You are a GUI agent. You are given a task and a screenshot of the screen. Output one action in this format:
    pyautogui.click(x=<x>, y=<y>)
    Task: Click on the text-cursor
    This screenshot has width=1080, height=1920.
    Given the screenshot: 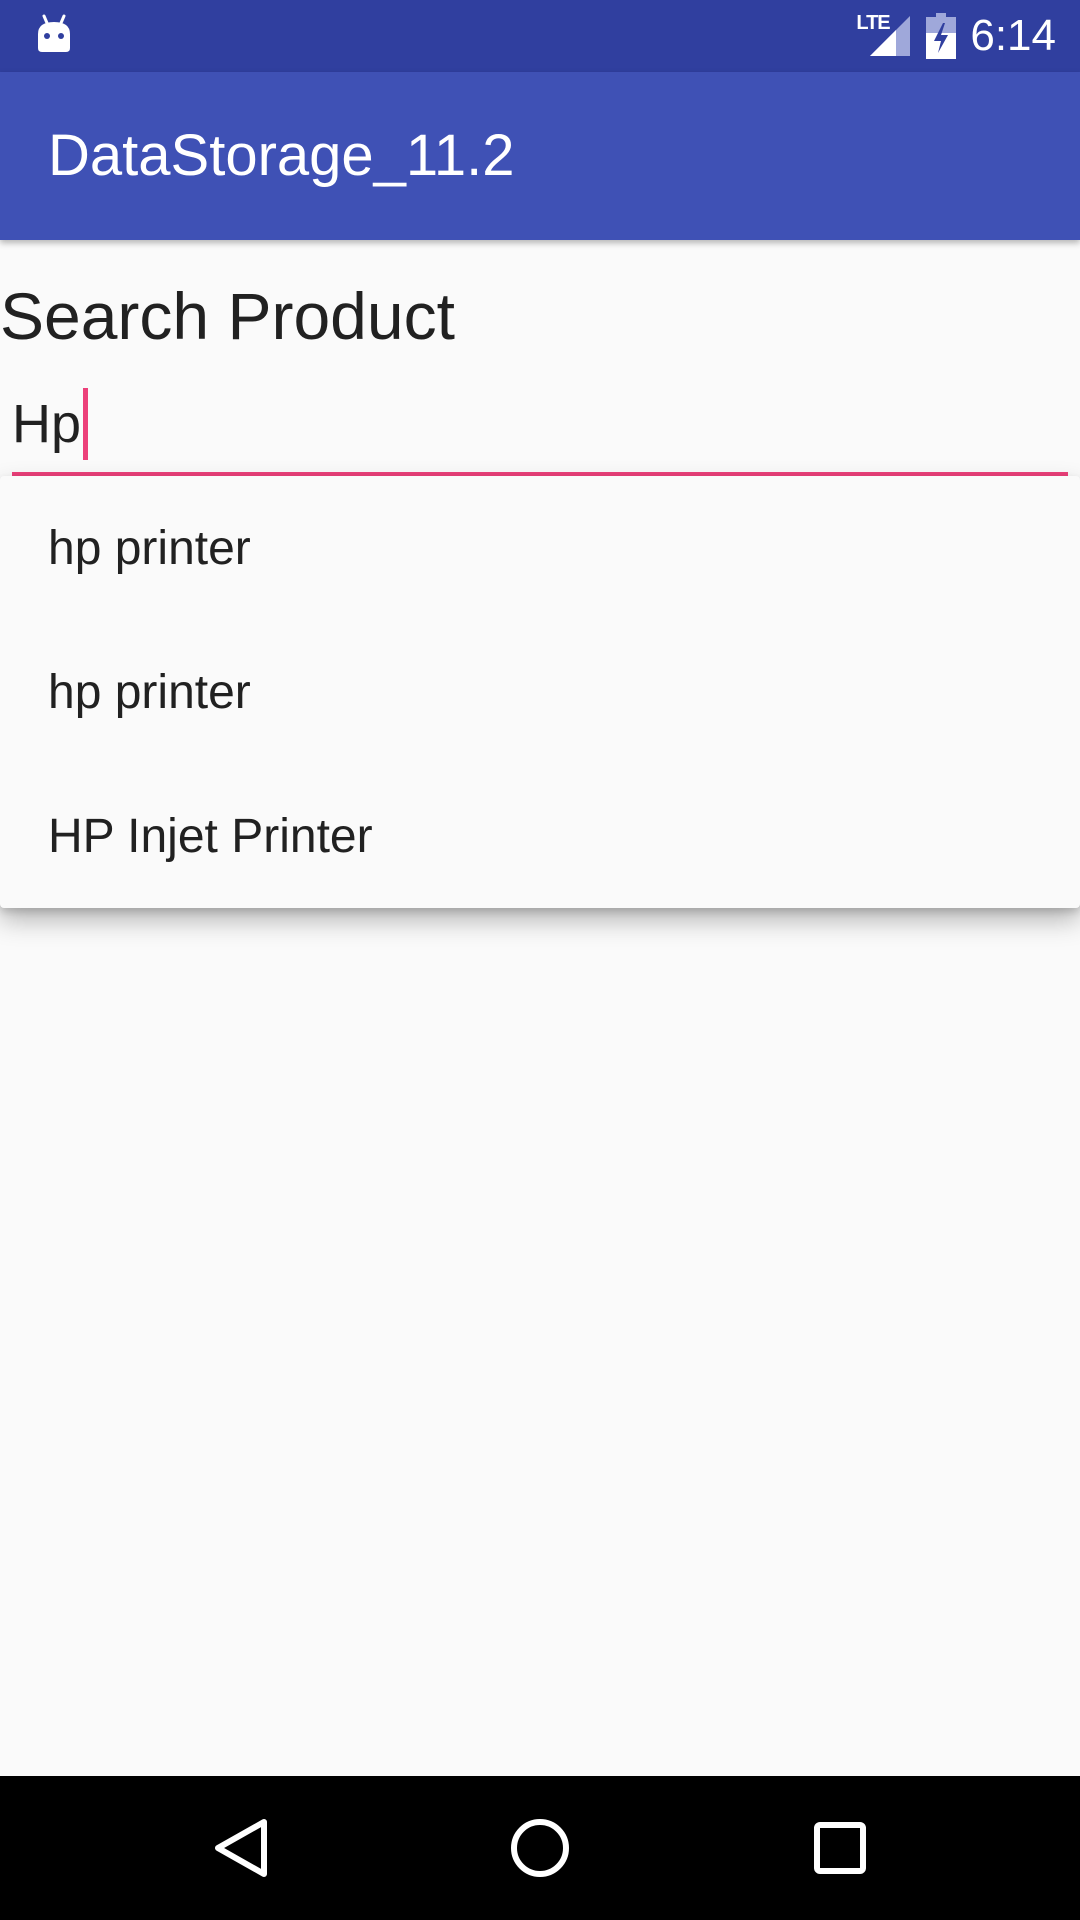 What is the action you would take?
    pyautogui.click(x=86, y=424)
    